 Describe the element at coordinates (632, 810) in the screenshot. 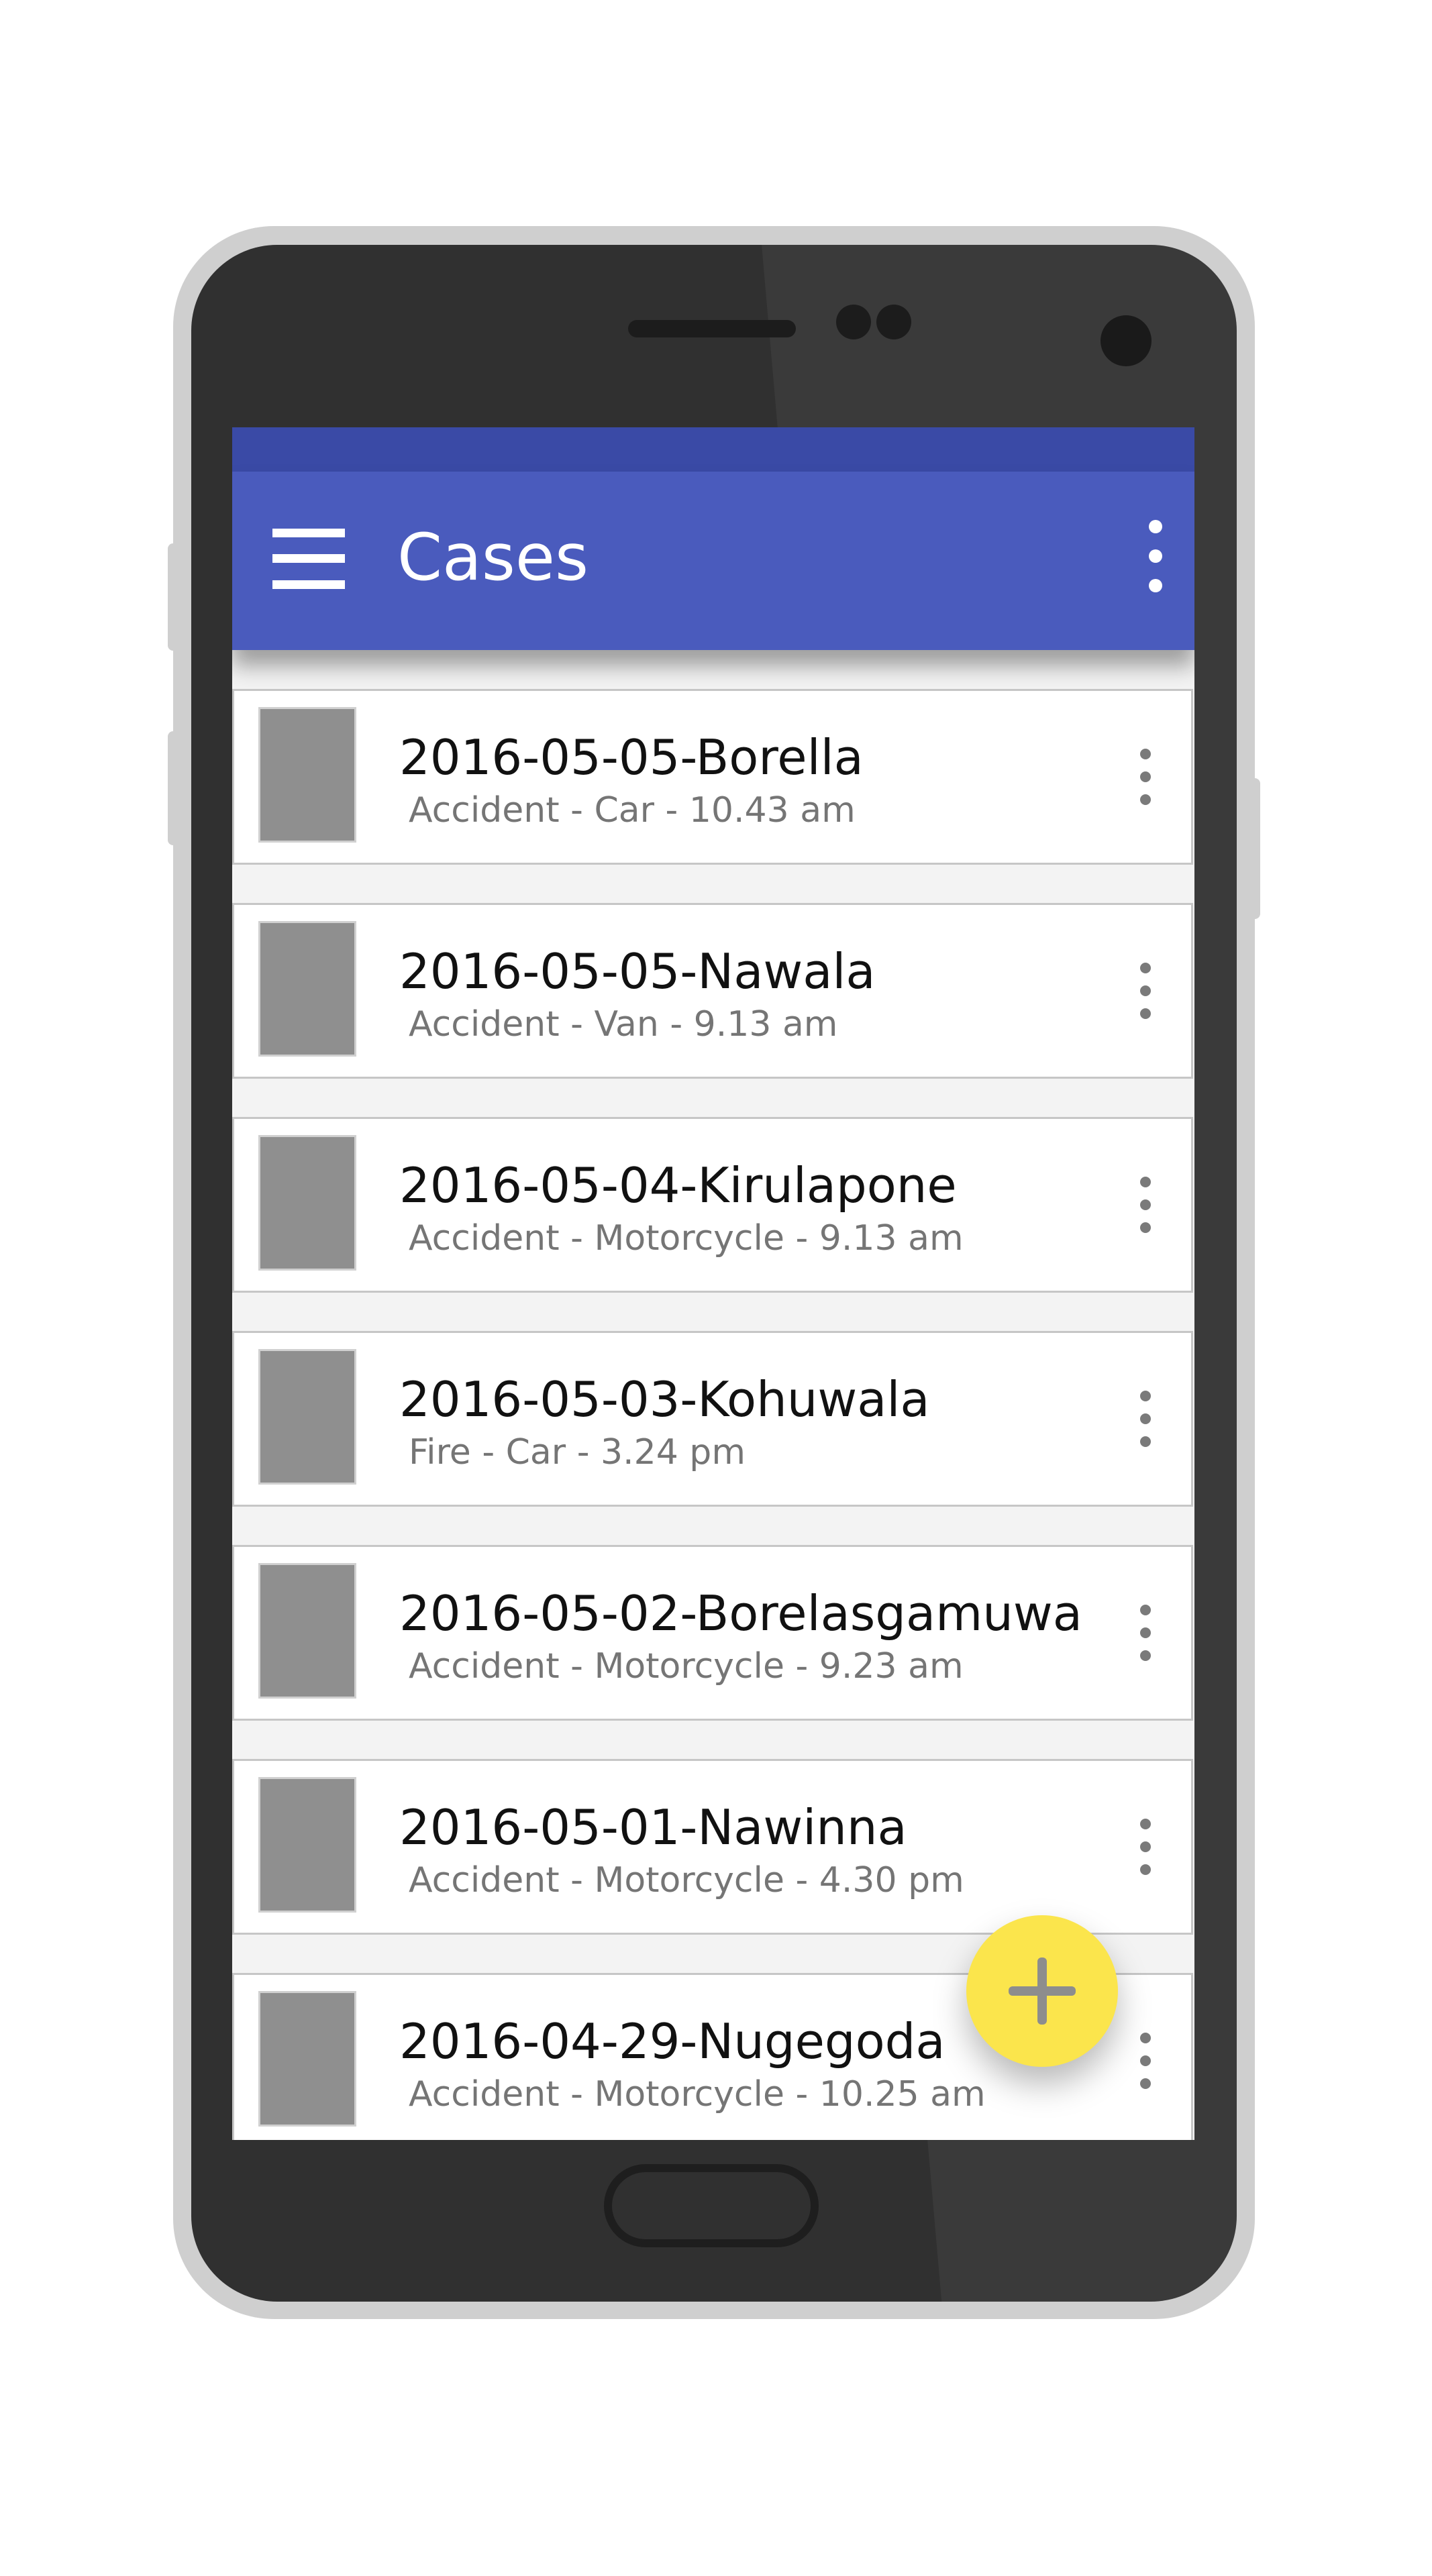

I see `case-subtitle: Accident - Car - 10.43 am` at that location.